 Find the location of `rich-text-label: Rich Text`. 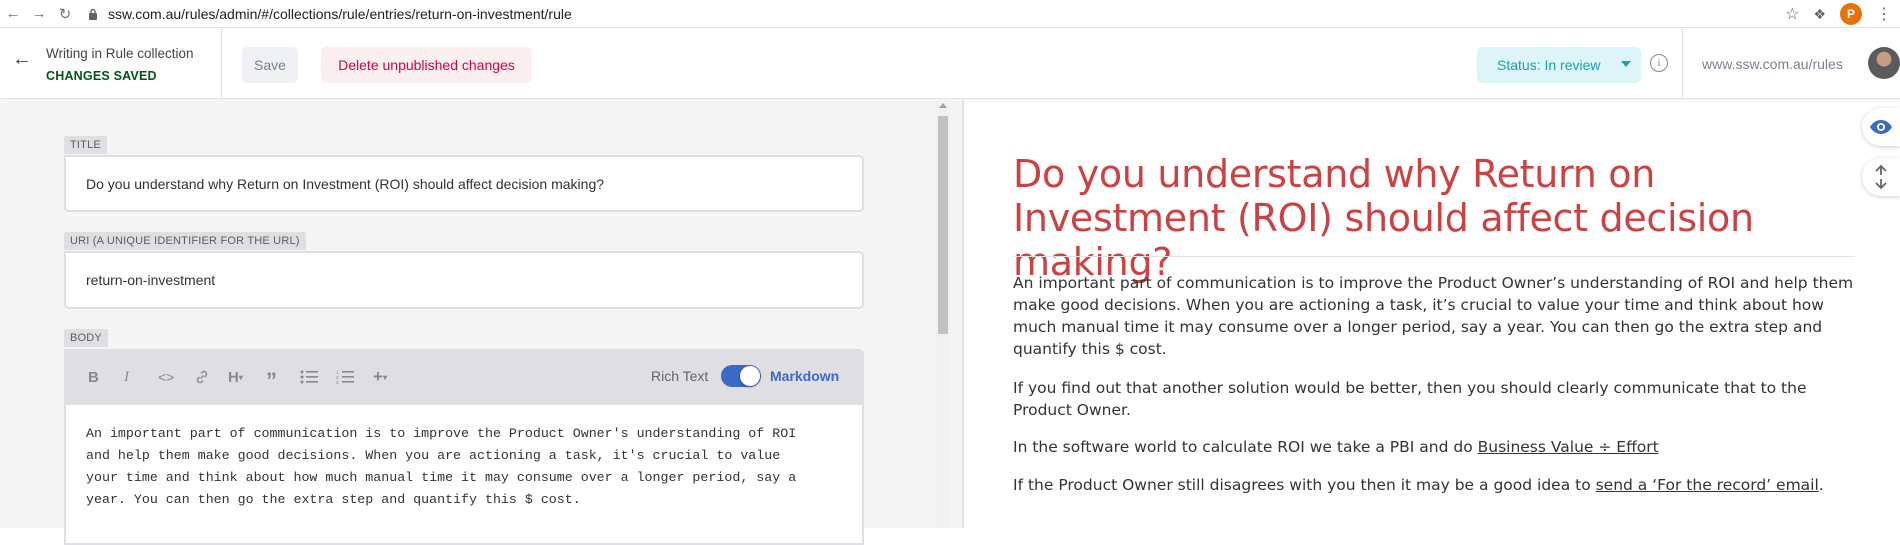

rich-text-label: Rich Text is located at coordinates (680, 376).